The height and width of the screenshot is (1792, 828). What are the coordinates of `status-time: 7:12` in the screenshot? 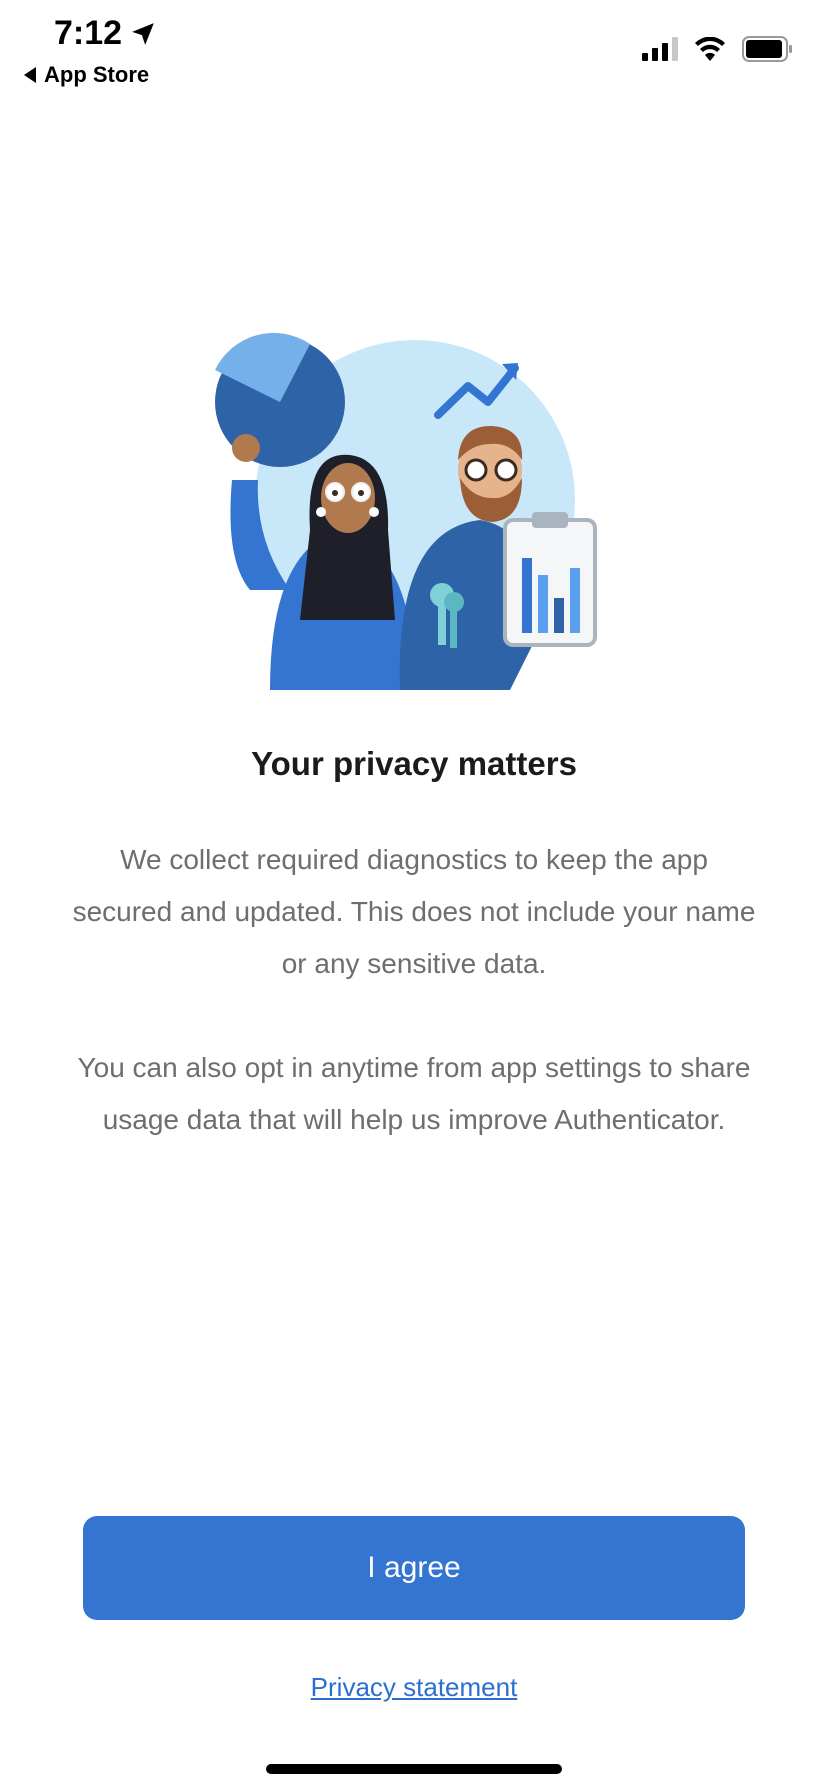 It's located at (105, 33).